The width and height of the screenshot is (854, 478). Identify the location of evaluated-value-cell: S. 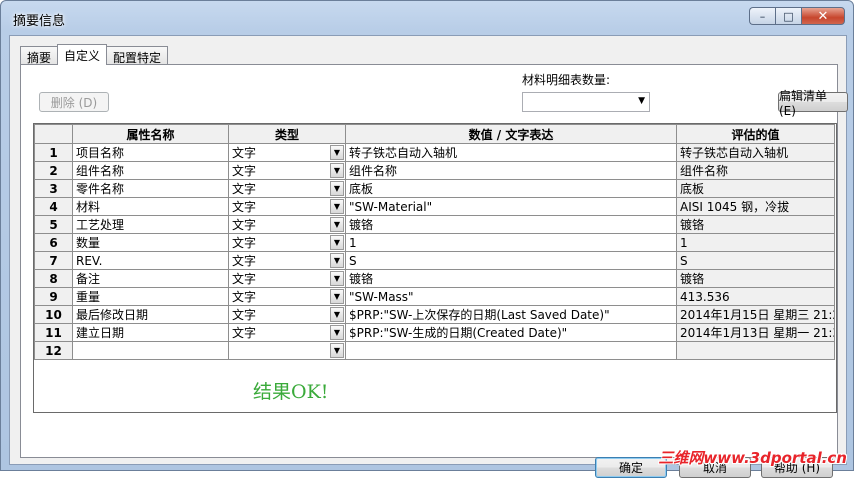
(755, 260).